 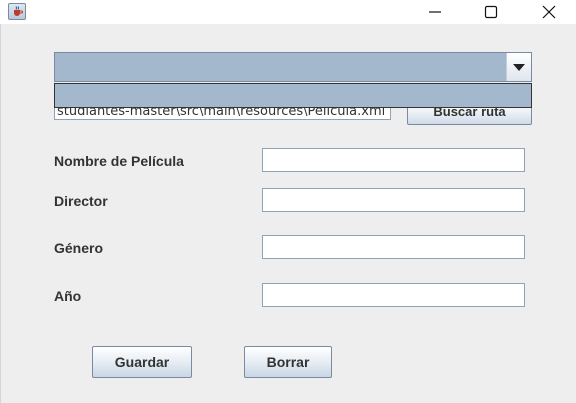 I want to click on save-button: Guardar, so click(x=142, y=362).